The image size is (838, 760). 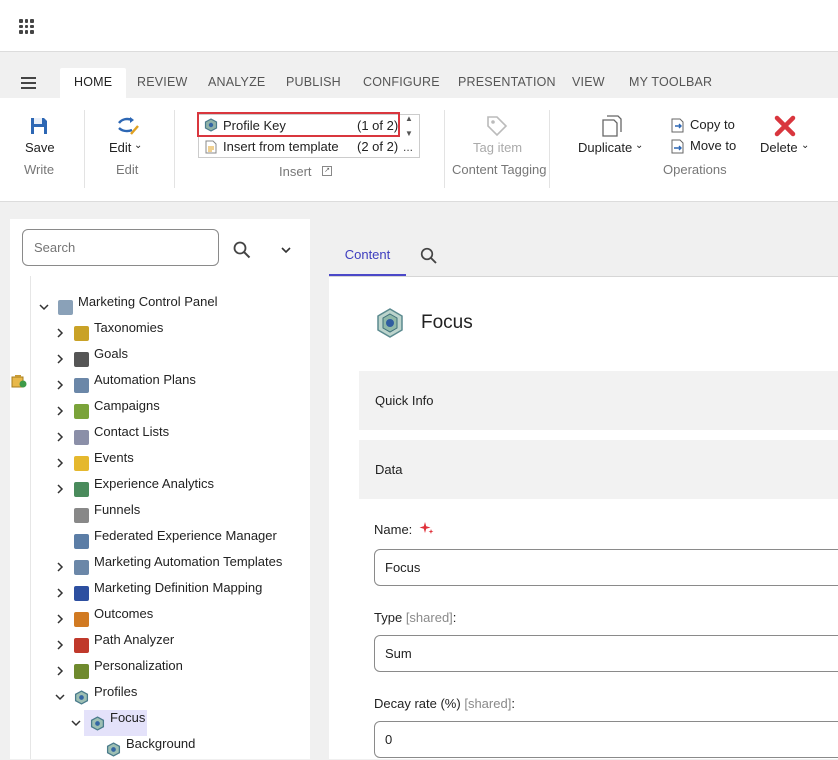 What do you see at coordinates (114, 458) in the screenshot?
I see `tree-item-label: Events` at bounding box center [114, 458].